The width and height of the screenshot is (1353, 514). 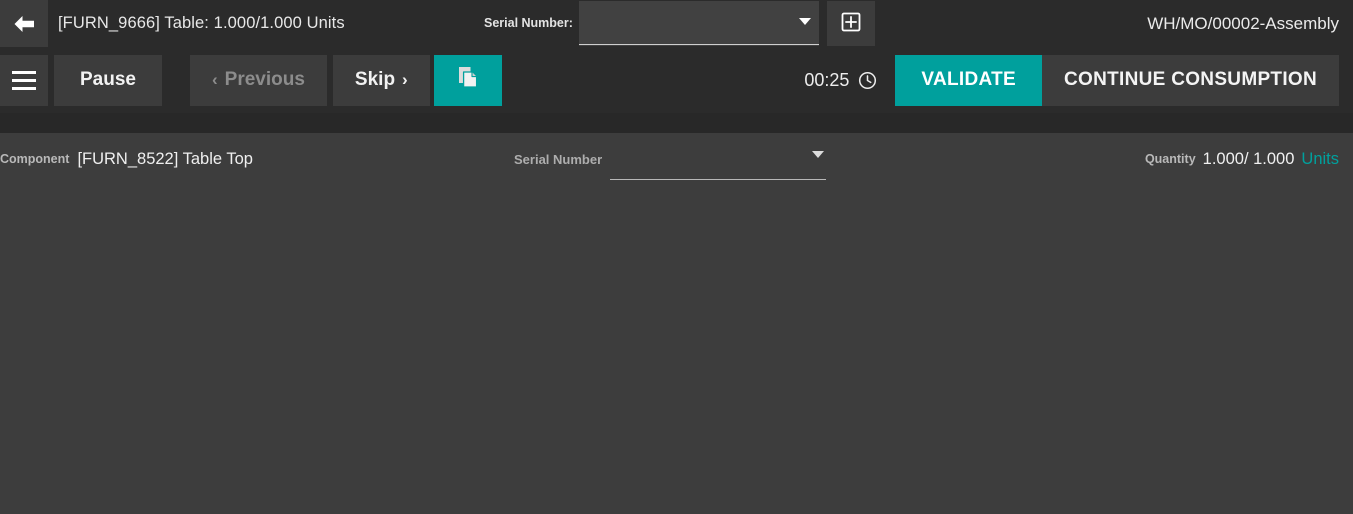 I want to click on header-serial-input, so click(x=698, y=23).